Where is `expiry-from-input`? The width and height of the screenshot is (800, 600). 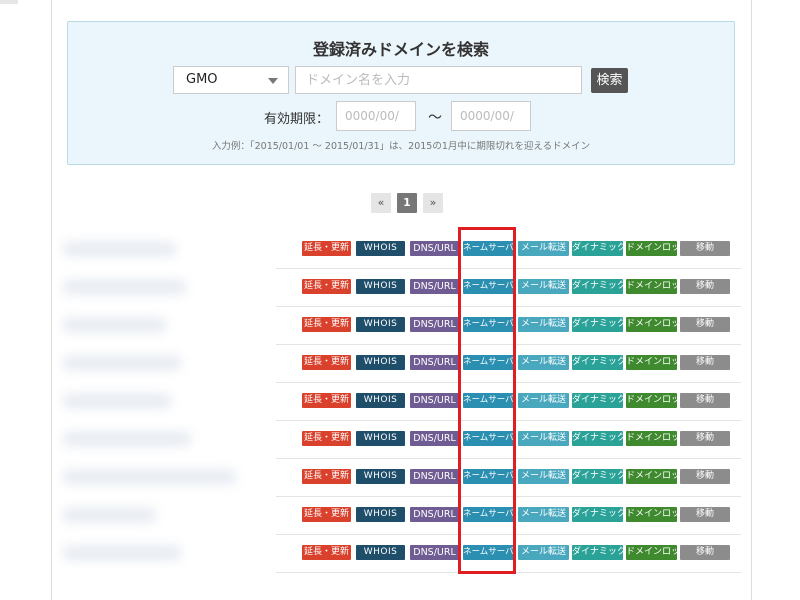 expiry-from-input is located at coordinates (376, 116).